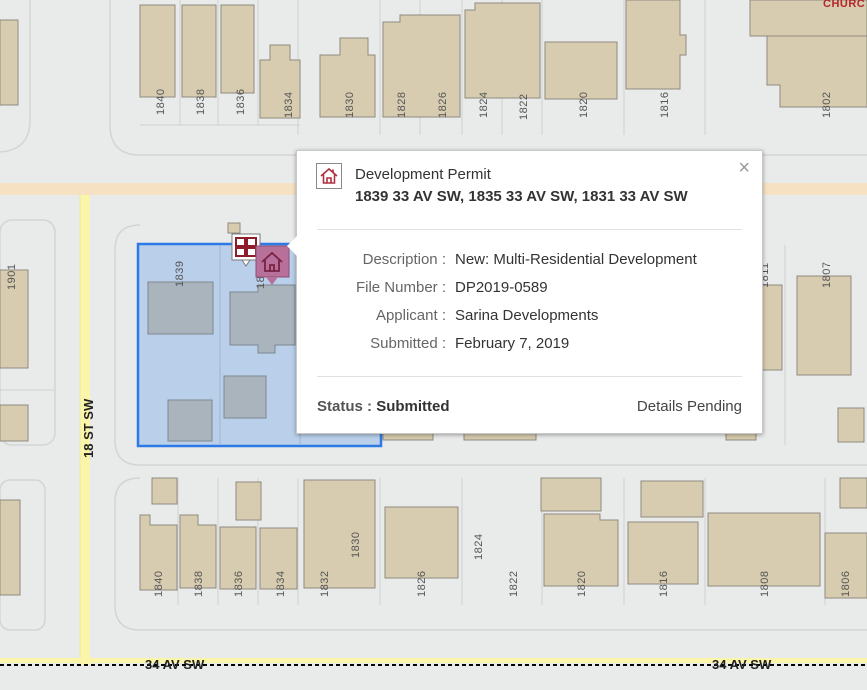 The width and height of the screenshot is (867, 690). Describe the element at coordinates (846, 584) in the screenshot. I see `lot-label: 1806` at that location.